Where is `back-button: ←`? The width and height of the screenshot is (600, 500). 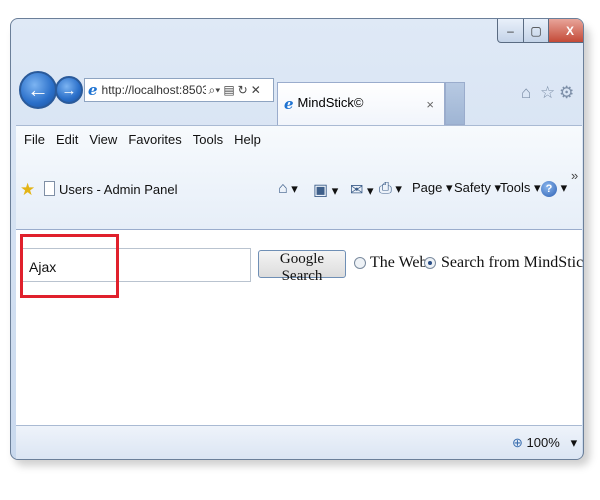 back-button: ← is located at coordinates (38, 90).